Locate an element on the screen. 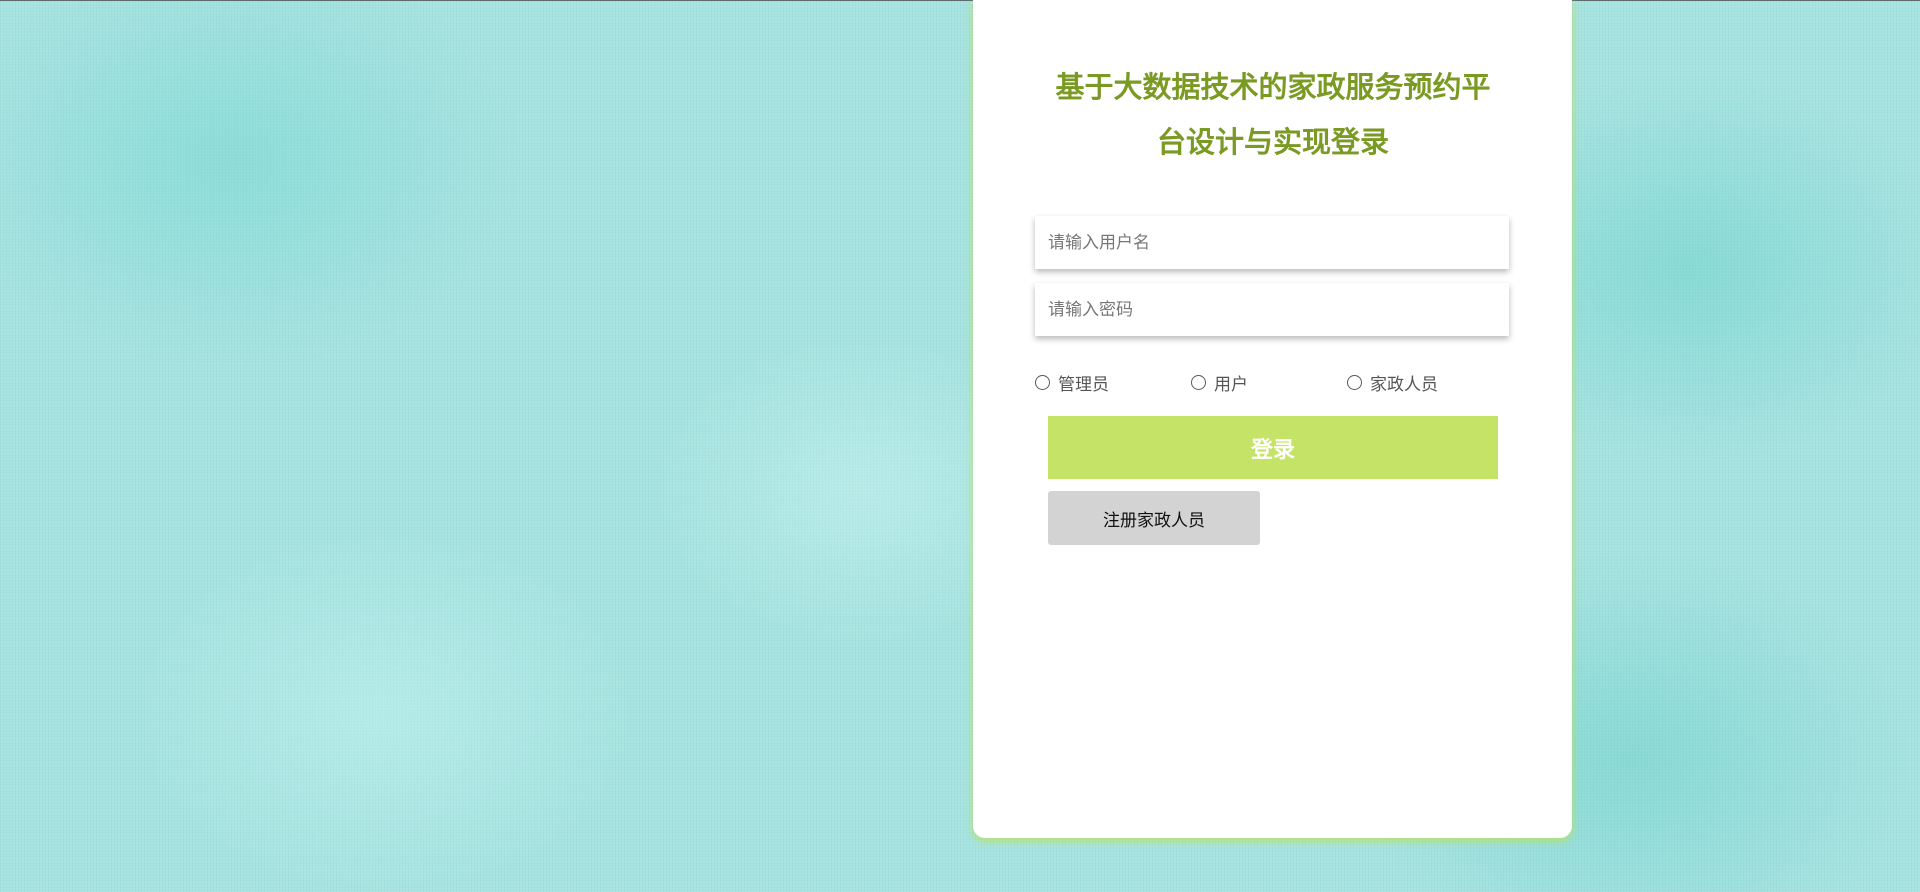 This screenshot has width=1920, height=892. username-input is located at coordinates (1272, 242).